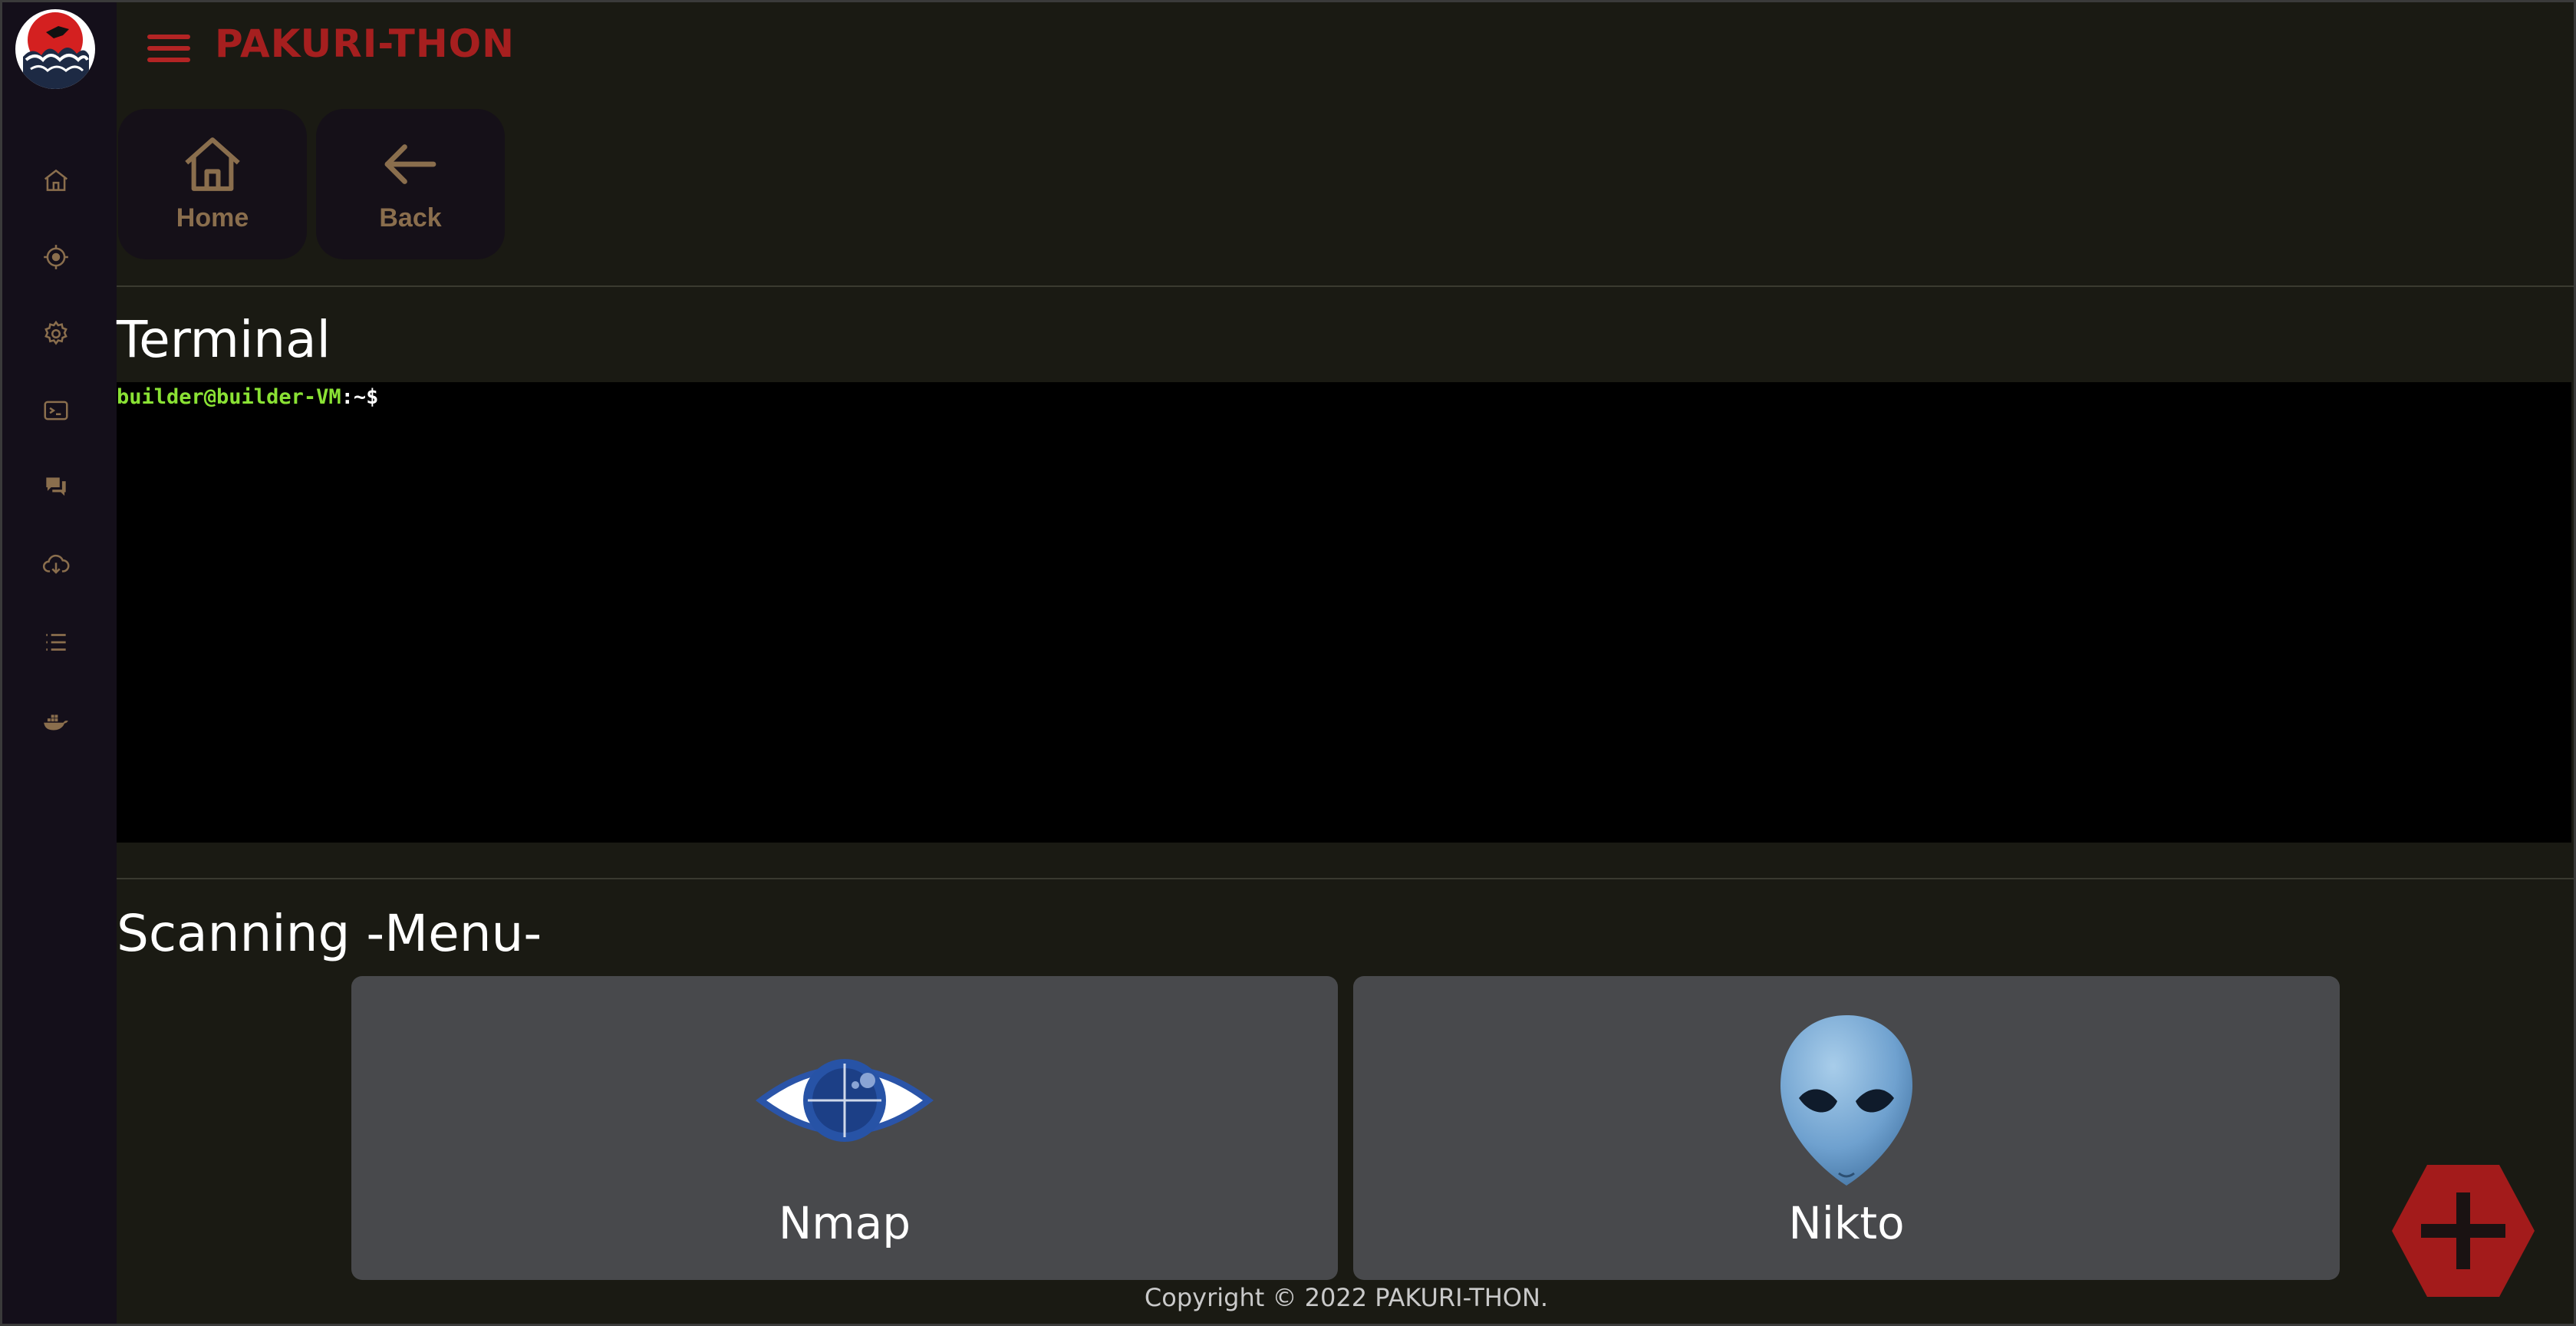  What do you see at coordinates (365, 44) in the screenshot?
I see `app-title: PAKURI-THON` at bounding box center [365, 44].